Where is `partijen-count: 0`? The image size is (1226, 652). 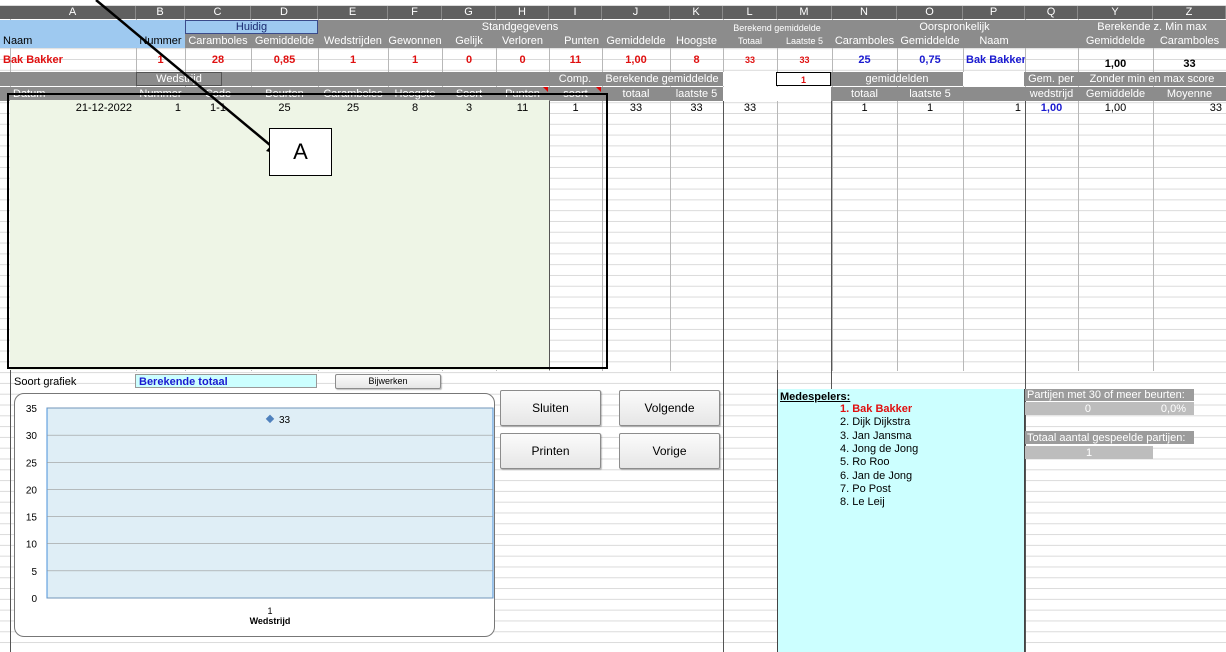 partijen-count: 0 is located at coordinates (1087, 409).